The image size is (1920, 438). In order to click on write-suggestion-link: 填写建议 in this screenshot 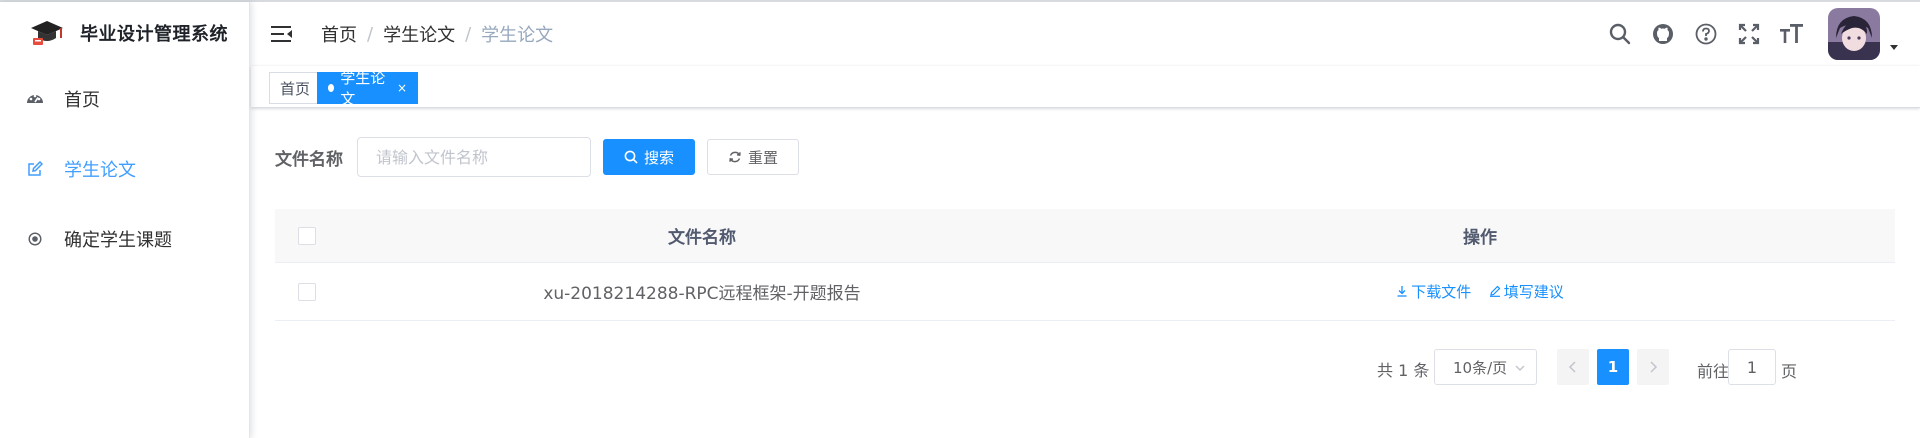, I will do `click(1526, 291)`.